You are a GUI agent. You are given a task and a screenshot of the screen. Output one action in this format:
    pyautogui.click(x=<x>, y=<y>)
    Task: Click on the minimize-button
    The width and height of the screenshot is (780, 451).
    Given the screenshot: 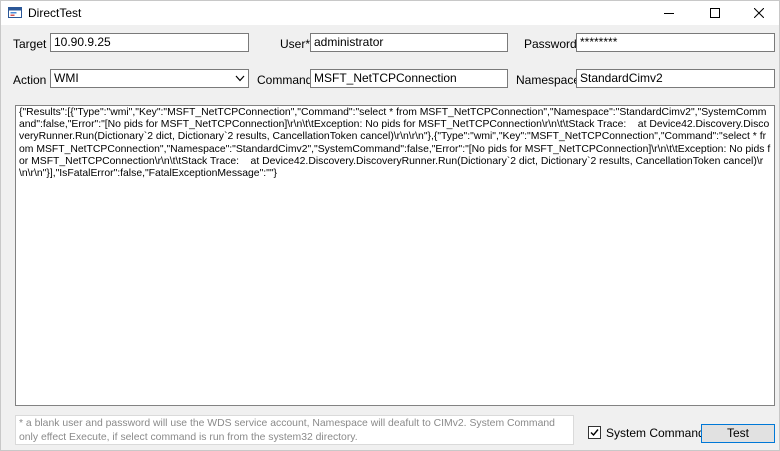 What is the action you would take?
    pyautogui.click(x=669, y=13)
    